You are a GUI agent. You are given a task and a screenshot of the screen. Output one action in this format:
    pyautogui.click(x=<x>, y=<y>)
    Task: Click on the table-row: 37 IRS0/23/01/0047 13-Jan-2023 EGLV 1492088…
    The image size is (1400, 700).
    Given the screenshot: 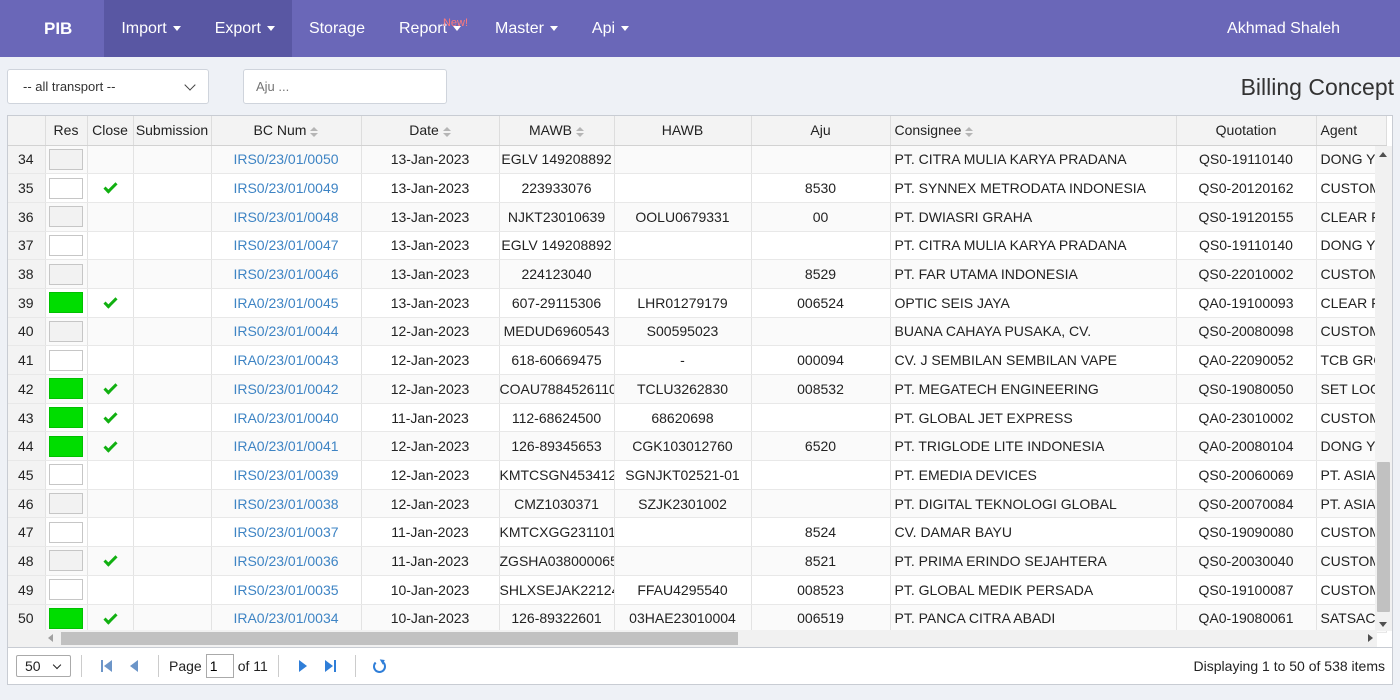 What is the action you would take?
    pyautogui.click(x=697, y=246)
    